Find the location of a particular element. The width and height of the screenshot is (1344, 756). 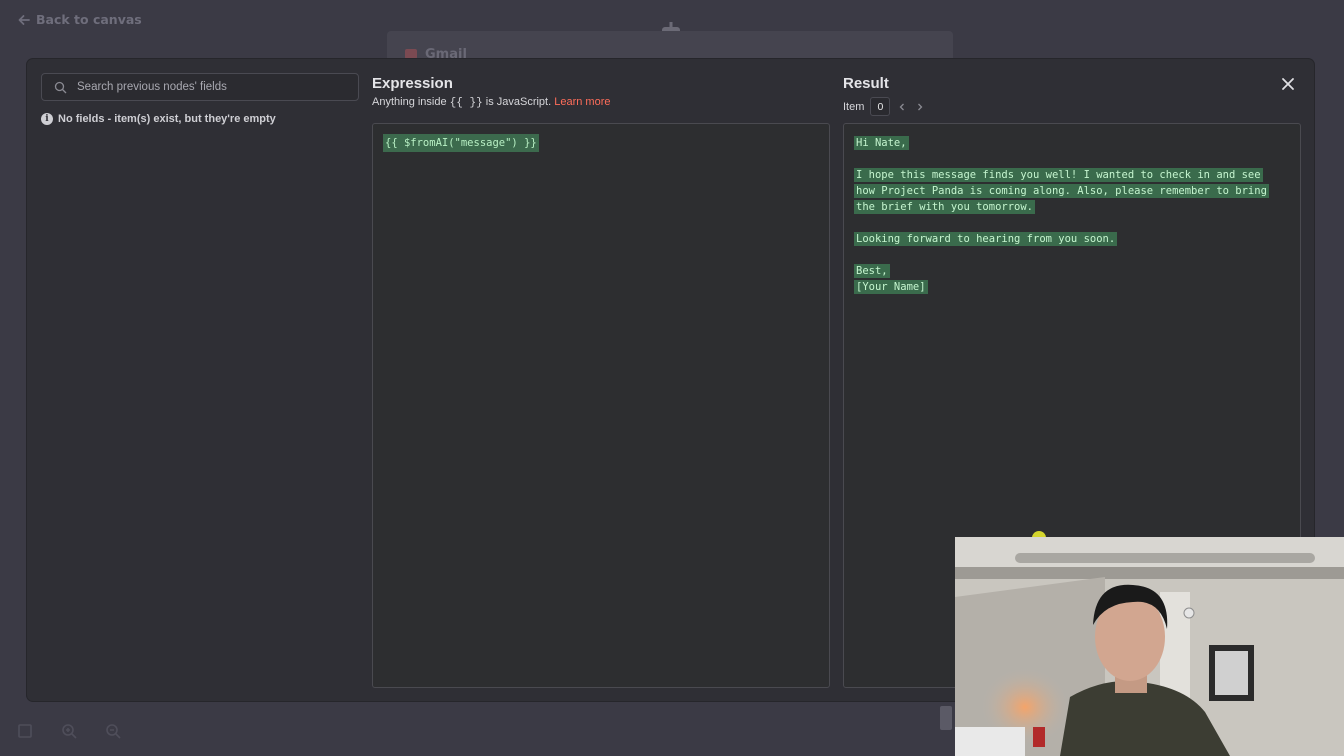

expression-title: Expression is located at coordinates (412, 83).